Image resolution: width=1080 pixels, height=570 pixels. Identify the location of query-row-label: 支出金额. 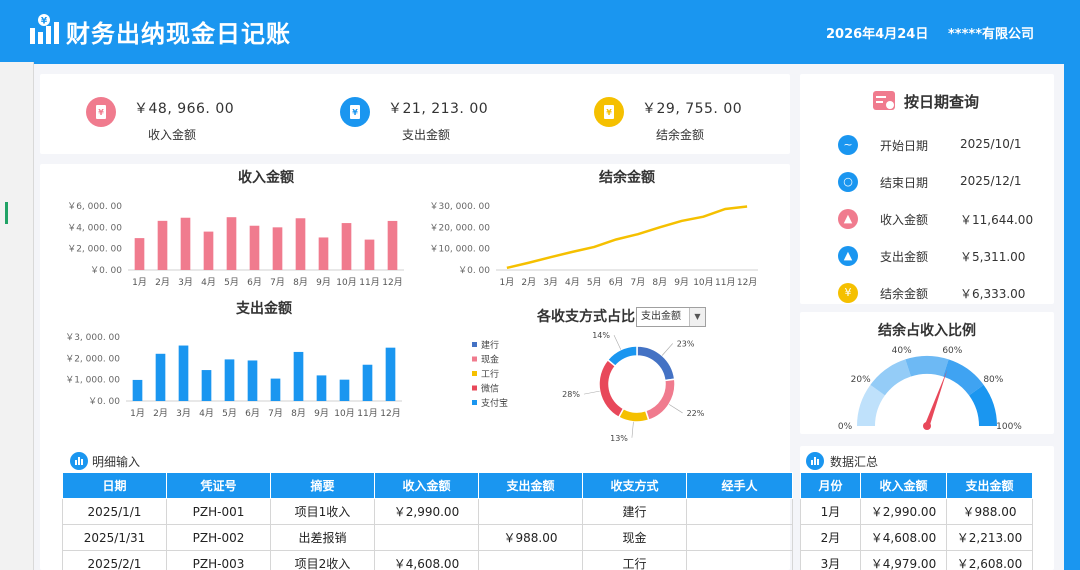
(904, 257).